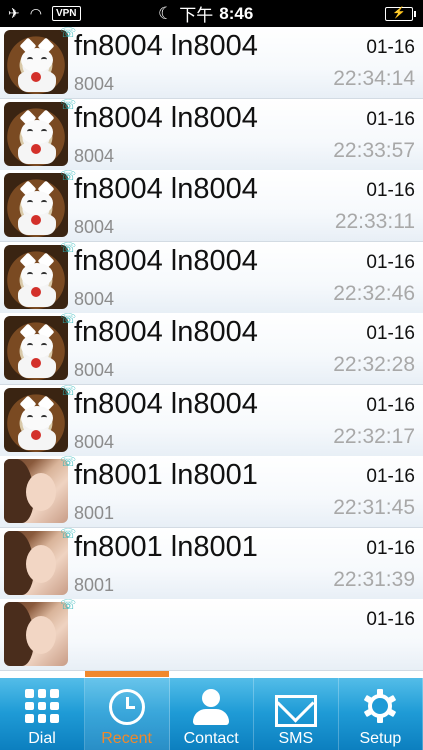  I want to click on call-row: ☏ fn8004 ln8004 8004 01-16 22:33:57, so click(211, 133).